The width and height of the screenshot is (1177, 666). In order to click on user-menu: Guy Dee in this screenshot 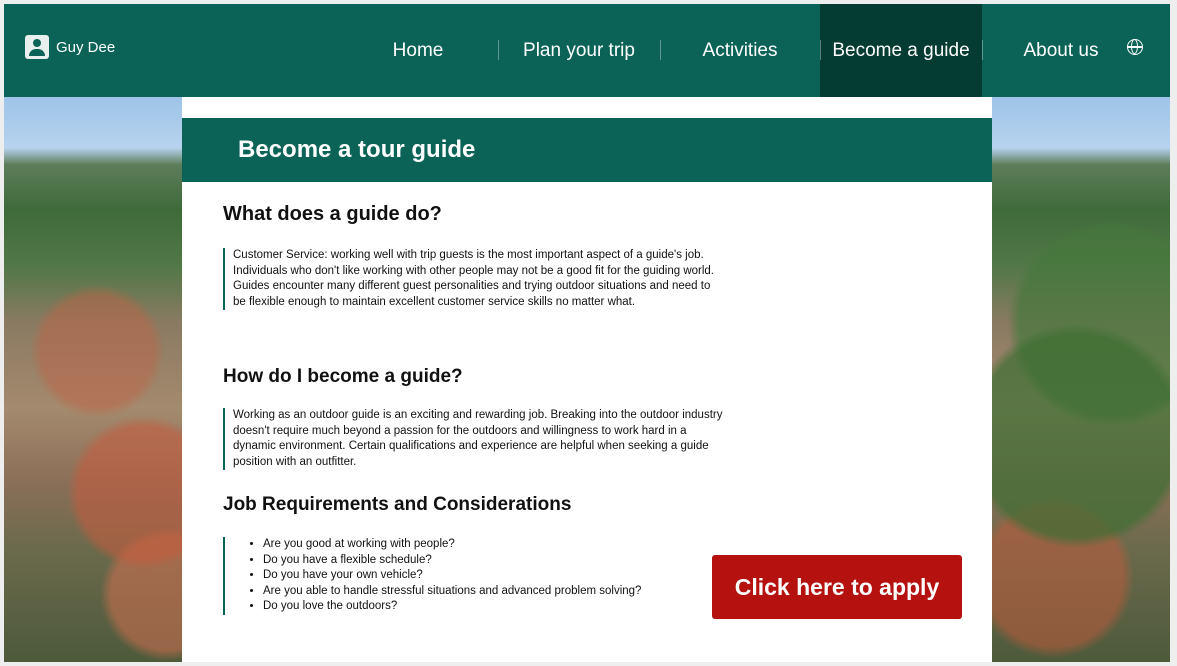, I will do `click(70, 47)`.